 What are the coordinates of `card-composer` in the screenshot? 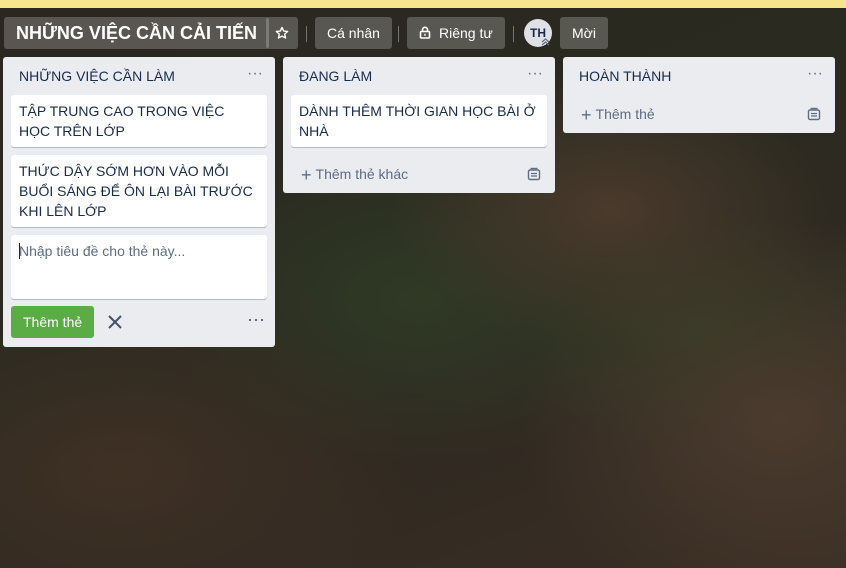 It's located at (139, 267).